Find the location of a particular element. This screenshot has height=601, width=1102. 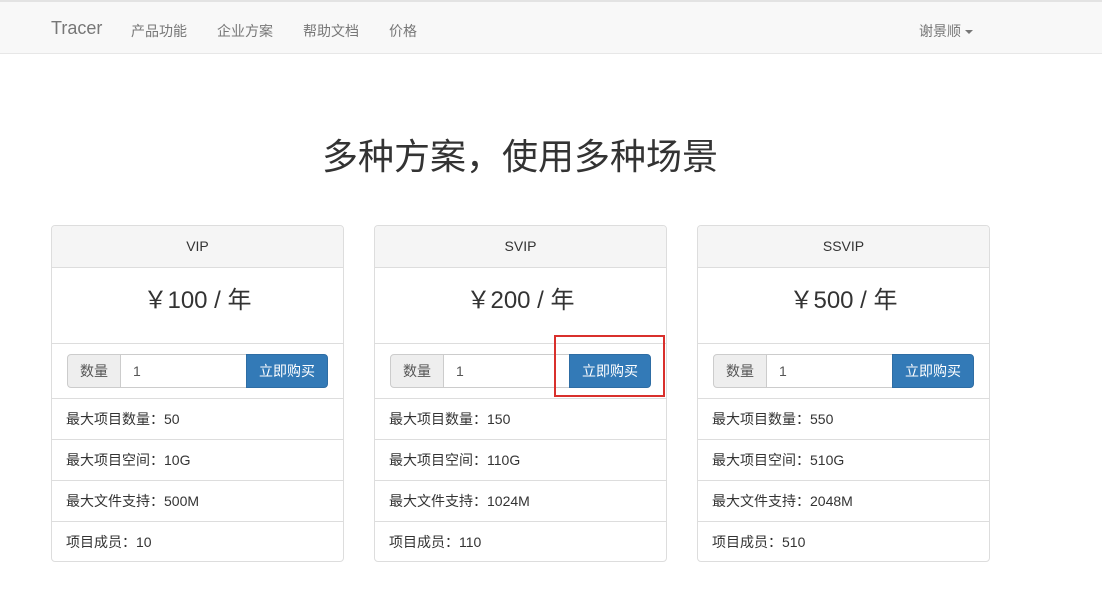

page-title: 多种方案，使用多种场景 is located at coordinates (519, 156).